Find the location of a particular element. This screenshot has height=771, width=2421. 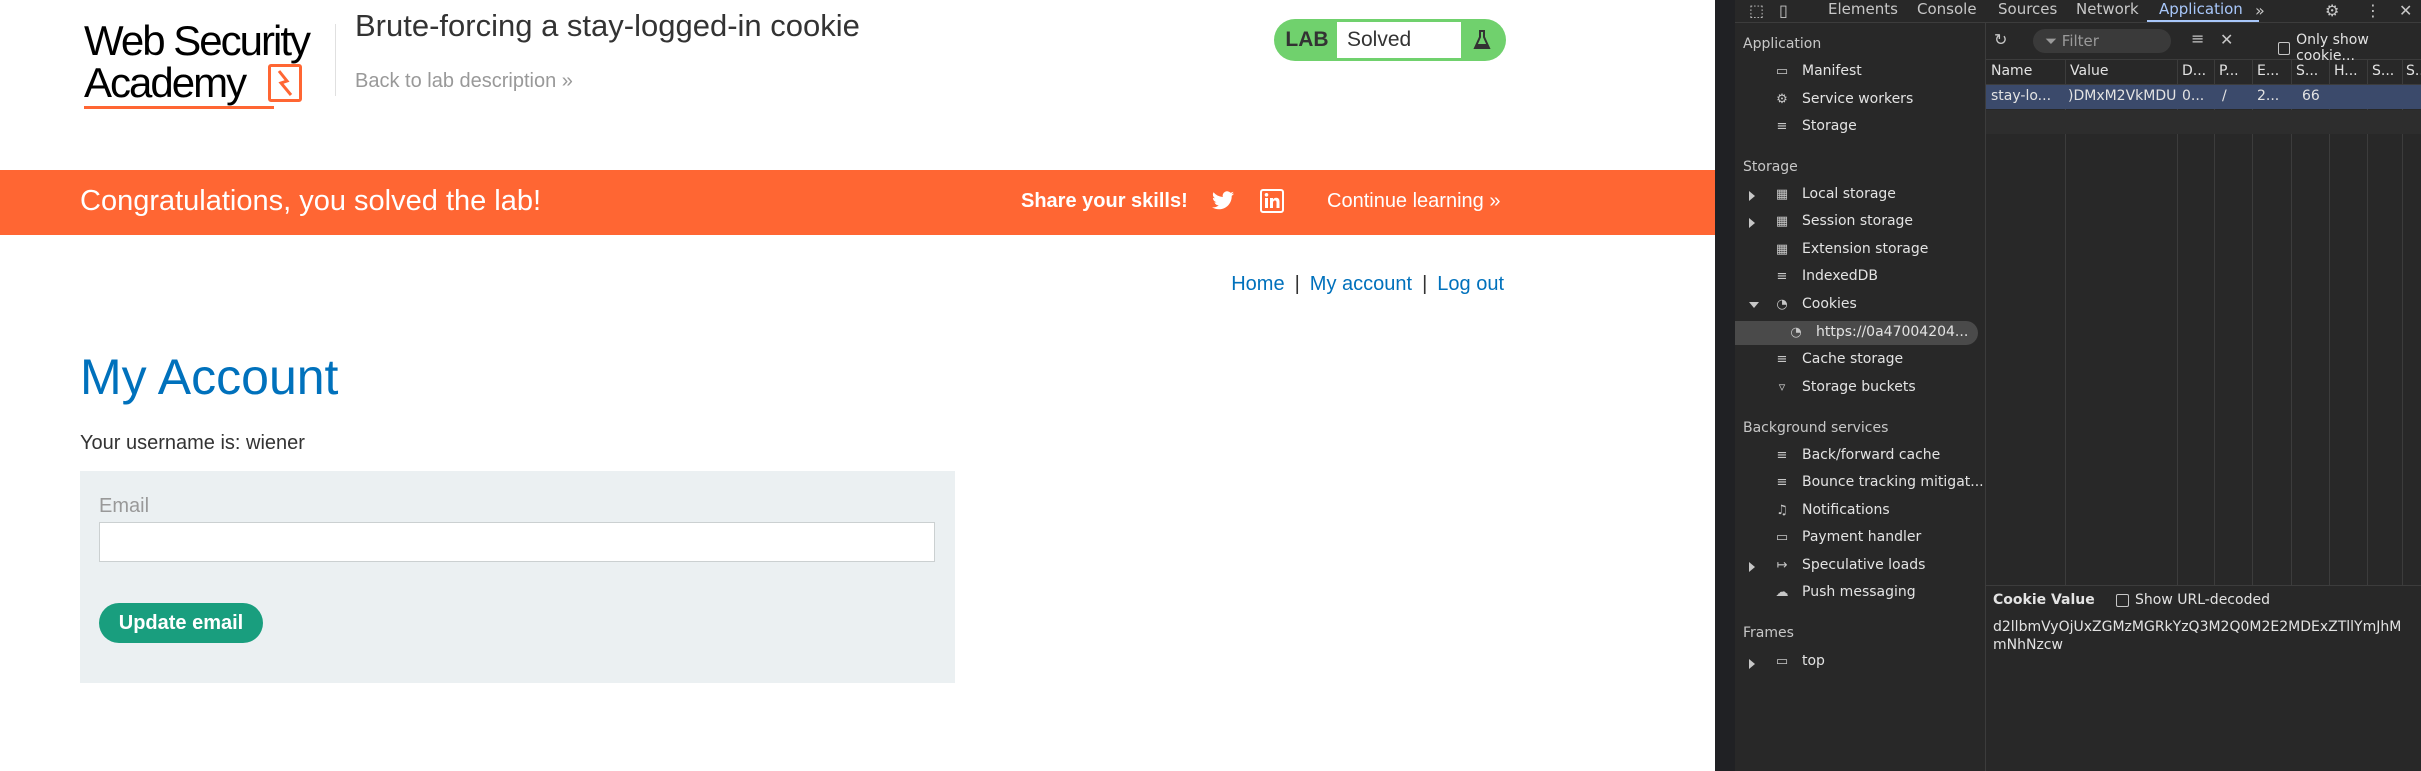

inspect-element-icon: ⬚ is located at coordinates (1756, 10).